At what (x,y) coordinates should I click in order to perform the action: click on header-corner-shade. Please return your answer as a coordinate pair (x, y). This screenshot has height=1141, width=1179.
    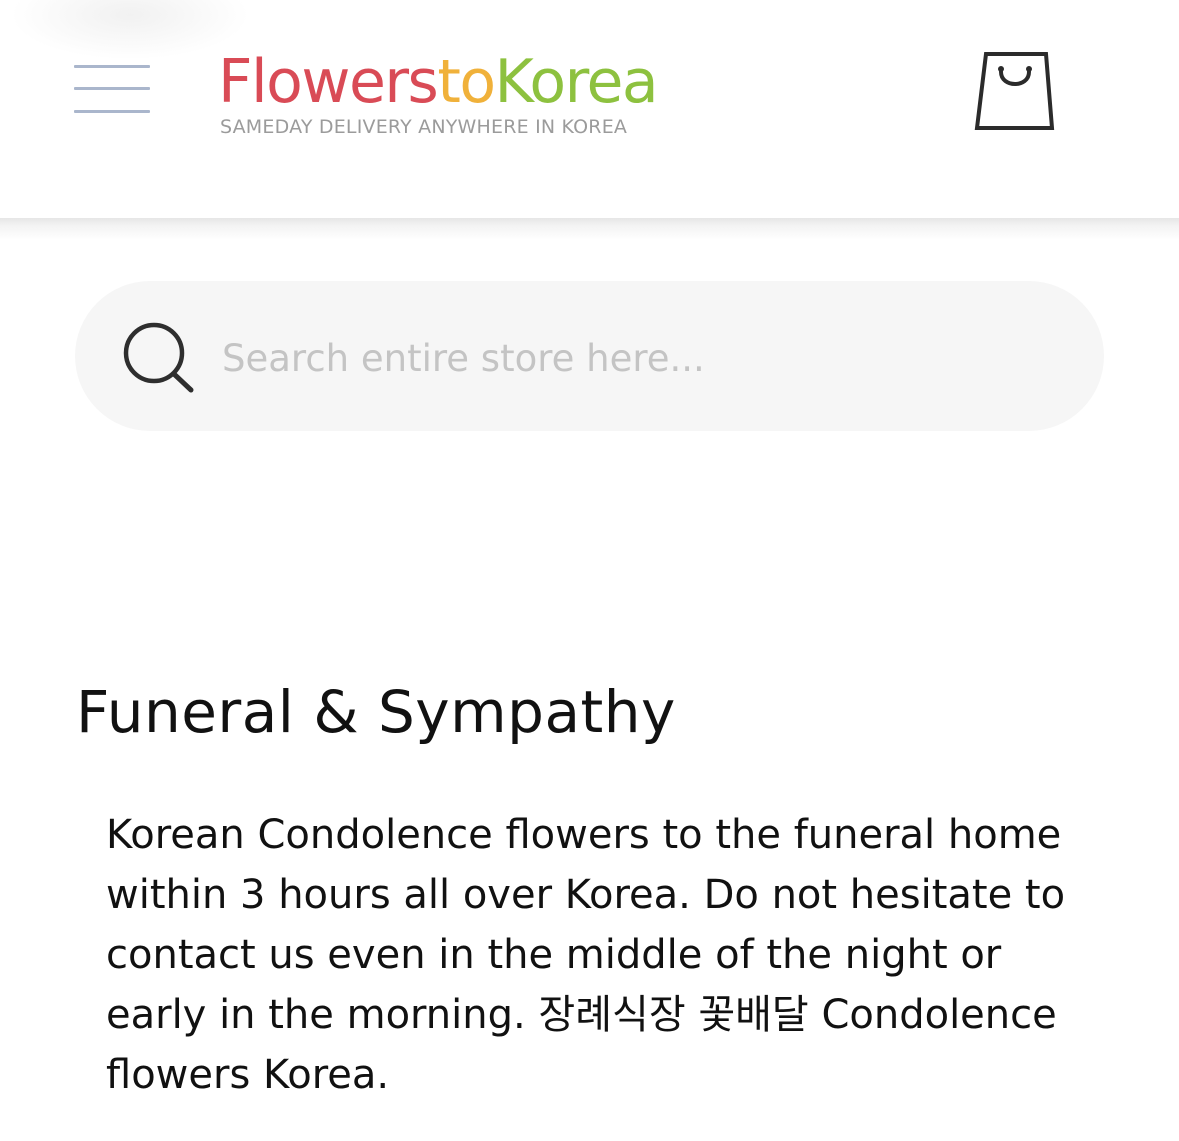
    Looking at the image, I should click on (130, 30).